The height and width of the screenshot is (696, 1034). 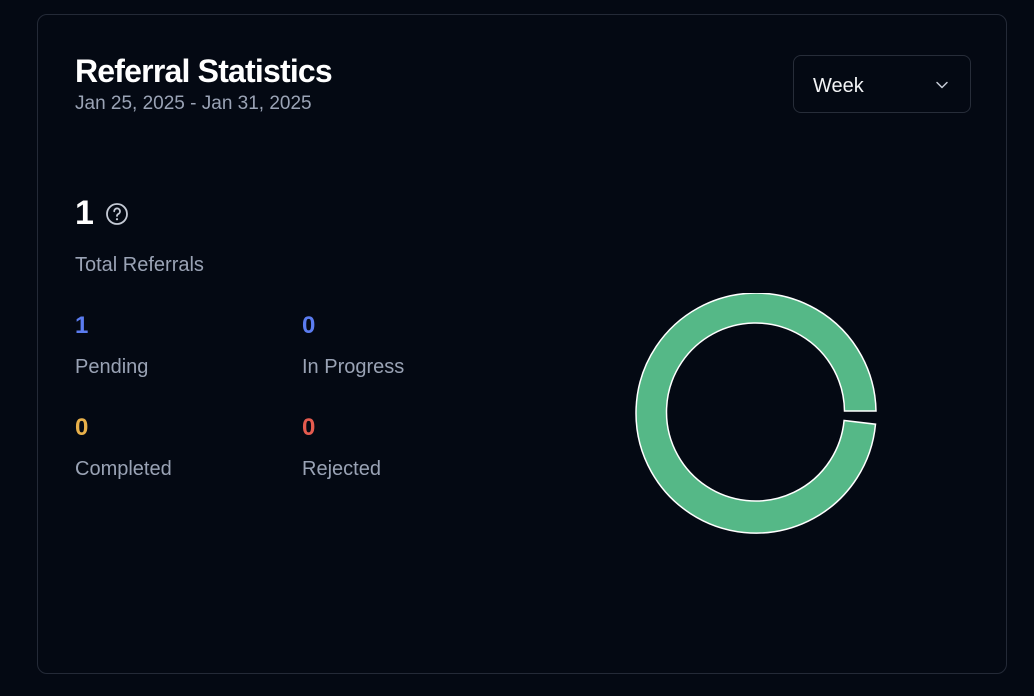 What do you see at coordinates (882, 84) in the screenshot?
I see `period-select: Week` at bounding box center [882, 84].